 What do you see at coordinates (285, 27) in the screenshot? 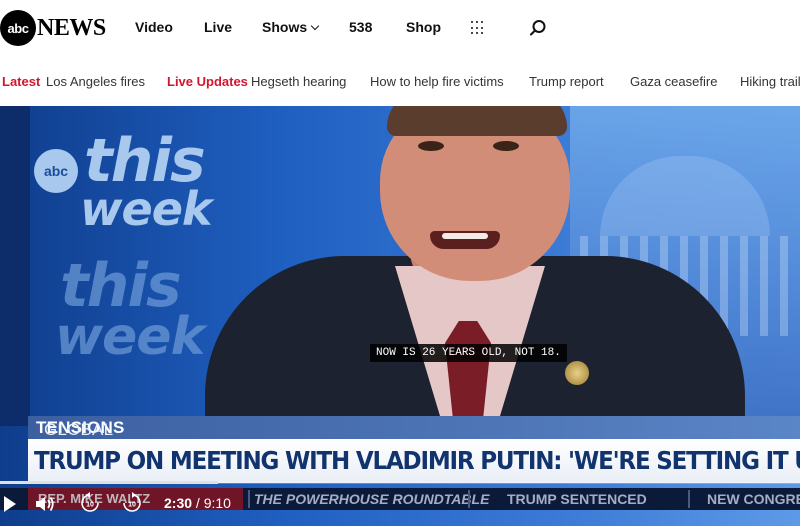
I see `nav-shows-label: Shows` at bounding box center [285, 27].